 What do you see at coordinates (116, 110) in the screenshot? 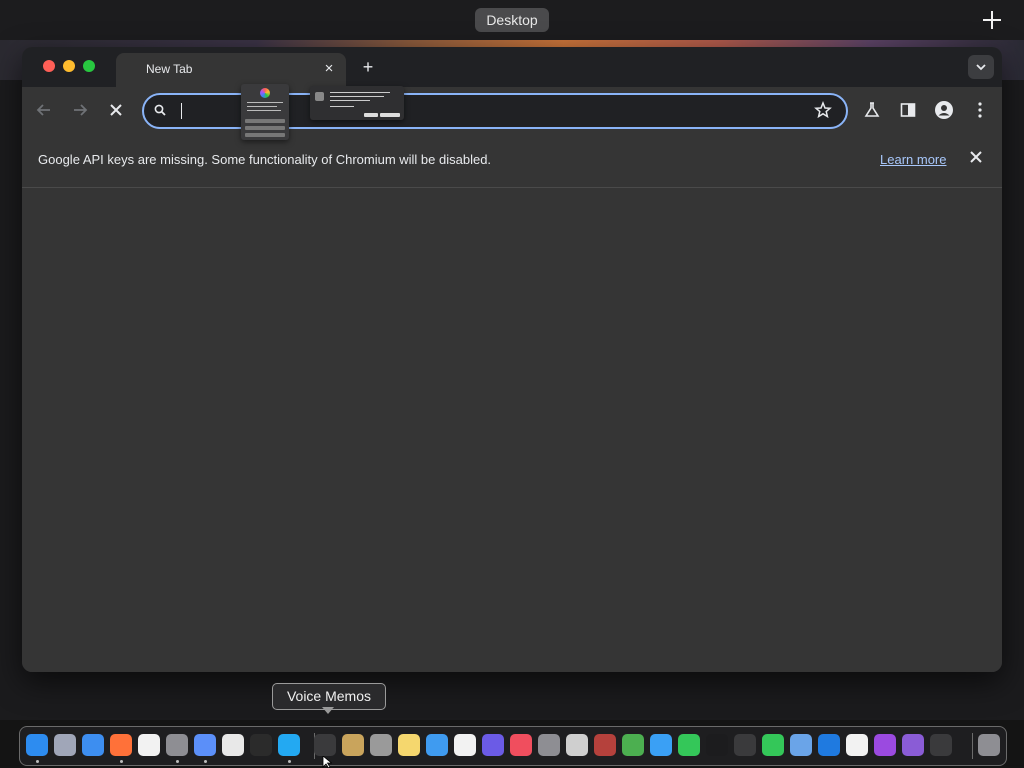
I see `stop-loading-close-icon` at bounding box center [116, 110].